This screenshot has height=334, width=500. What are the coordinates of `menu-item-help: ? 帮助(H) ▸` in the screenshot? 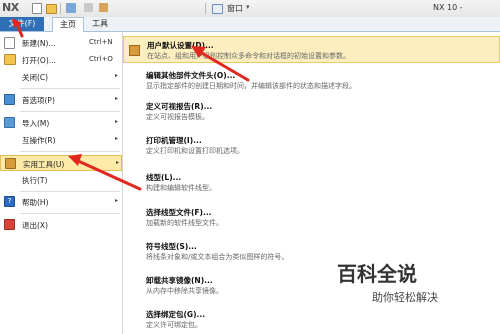 It's located at (61, 202).